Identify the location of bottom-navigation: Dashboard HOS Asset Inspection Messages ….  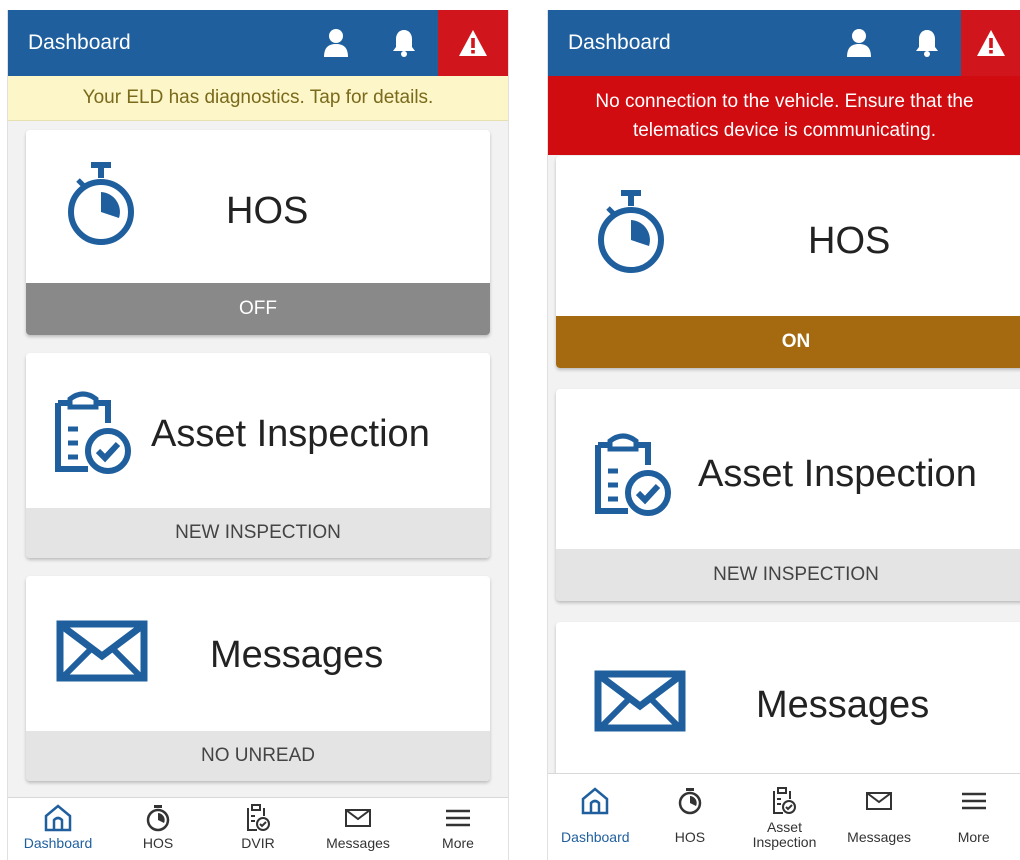
(784, 816).